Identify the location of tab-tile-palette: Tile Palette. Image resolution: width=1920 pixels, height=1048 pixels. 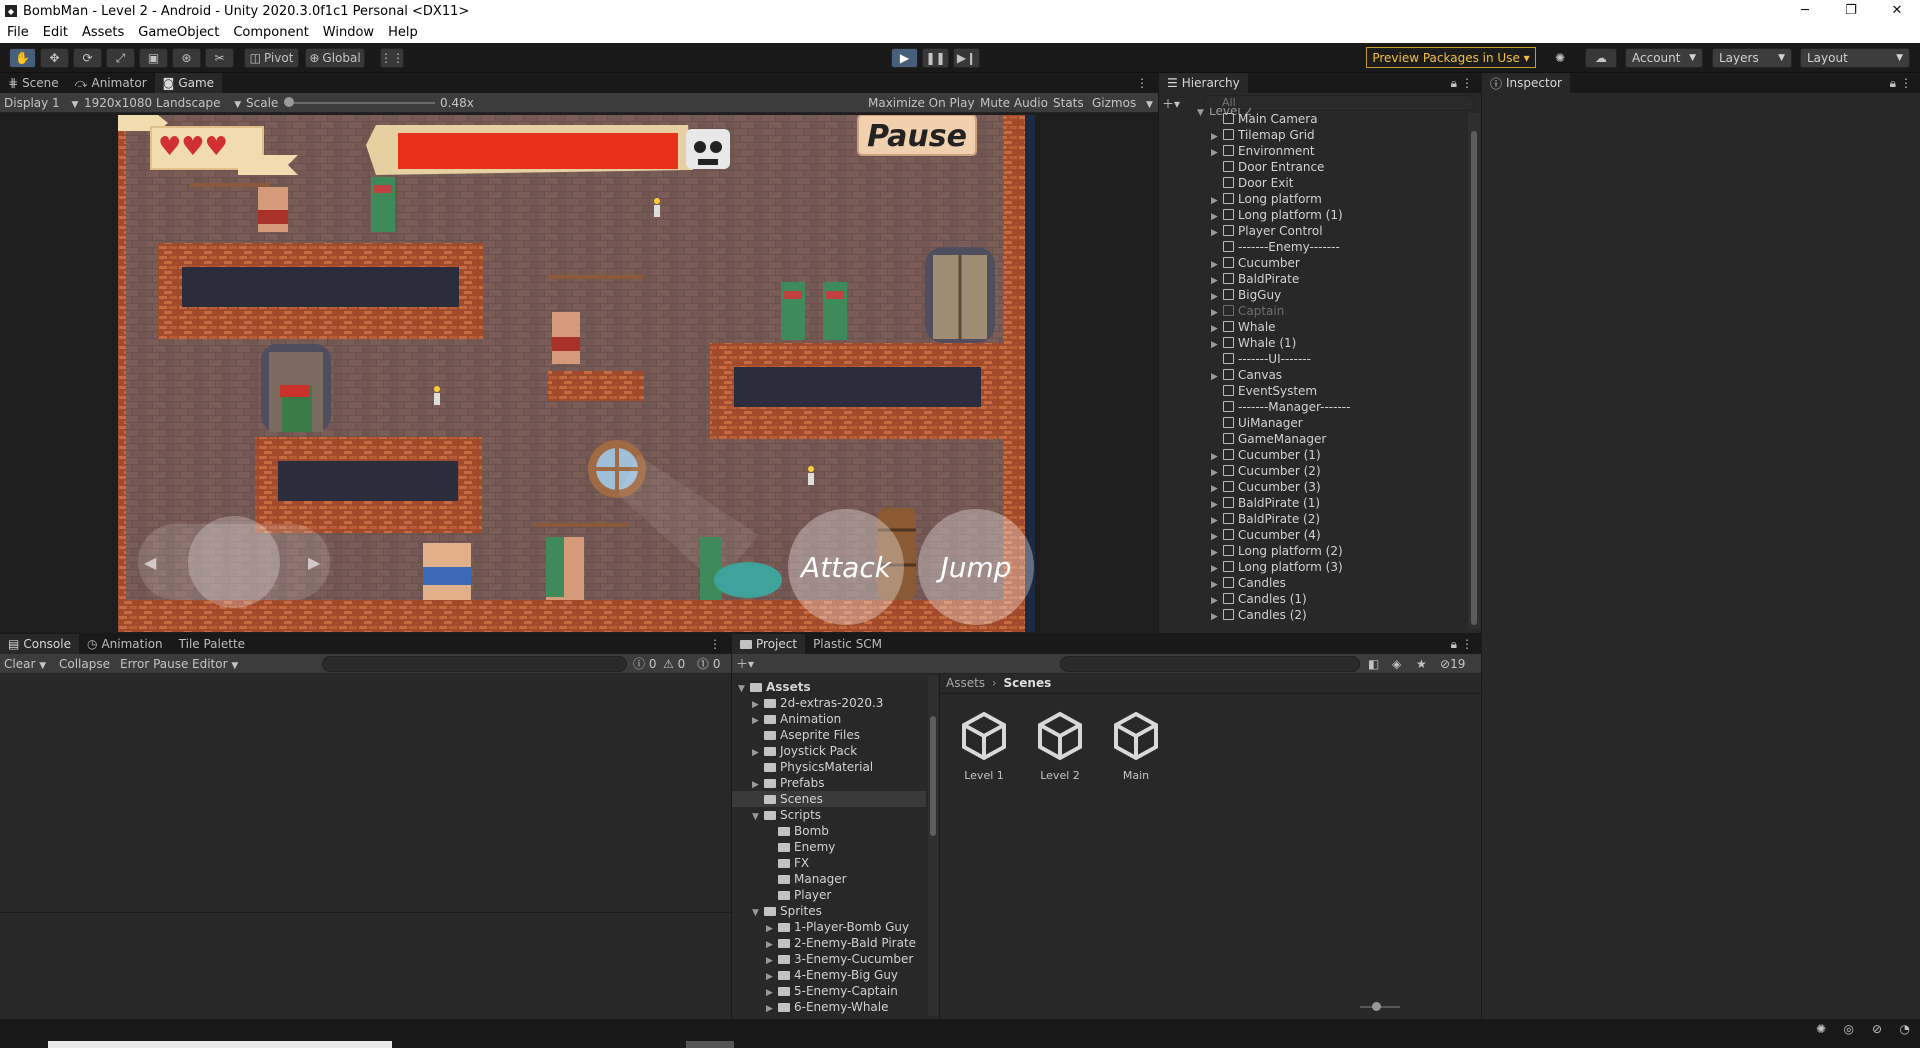
(212, 644).